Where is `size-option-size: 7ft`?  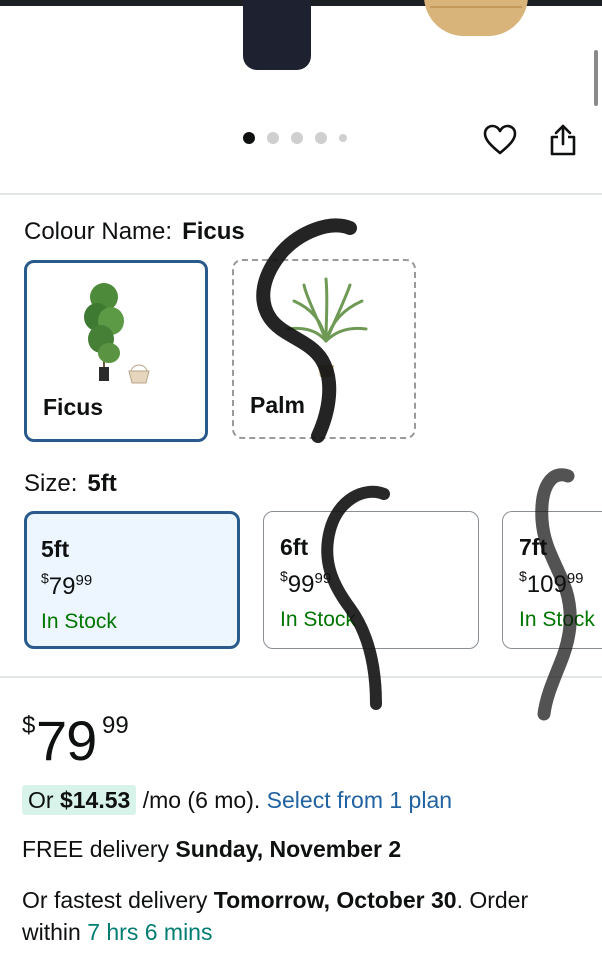
size-option-size: 7ft is located at coordinates (533, 547).